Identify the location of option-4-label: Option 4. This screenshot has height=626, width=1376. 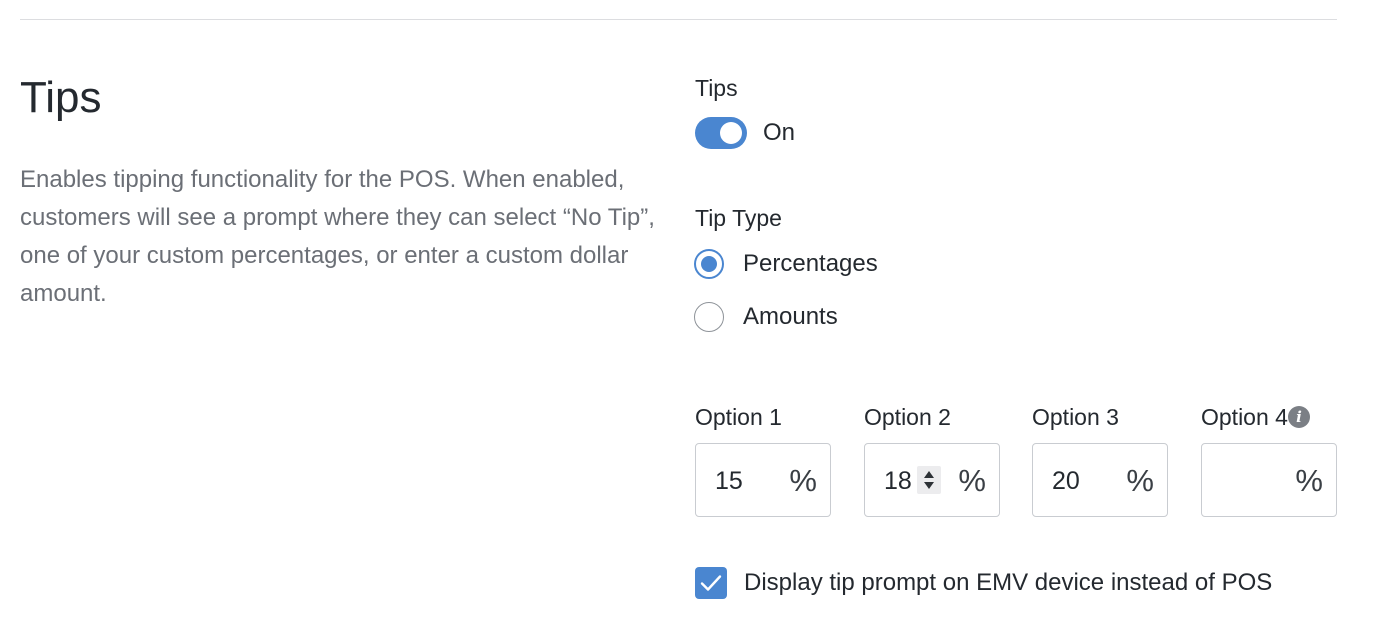
(1244, 417).